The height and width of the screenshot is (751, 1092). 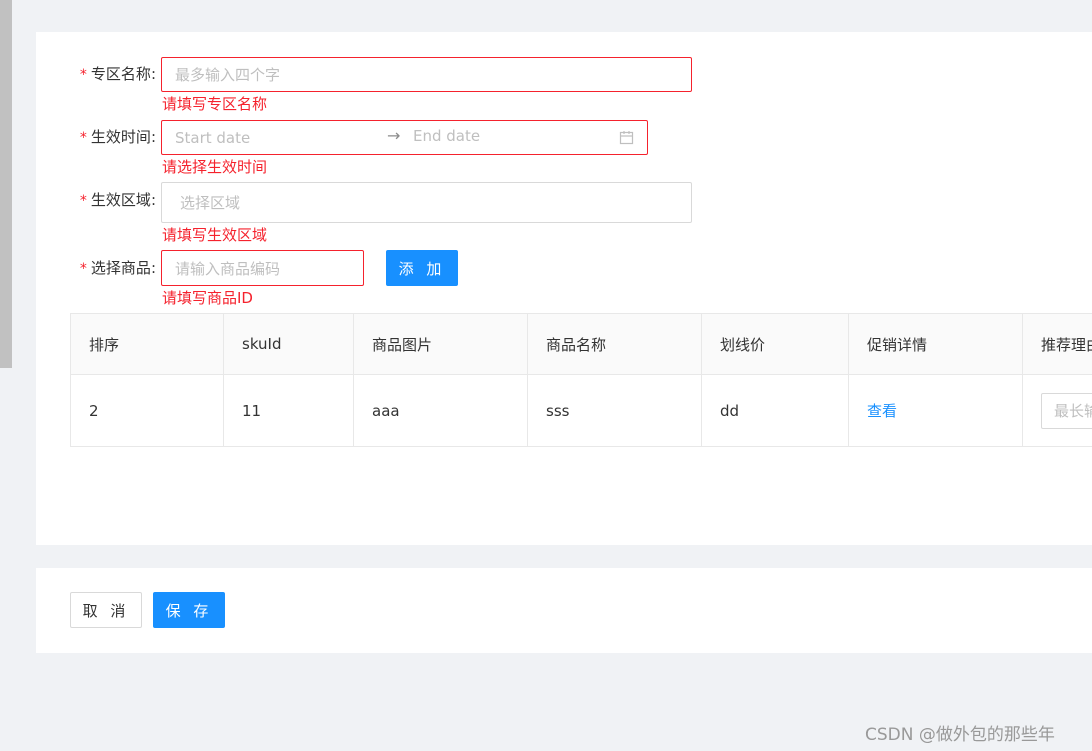 What do you see at coordinates (960, 735) in the screenshot?
I see `watermark: CSDN @做外包的那些年` at bounding box center [960, 735].